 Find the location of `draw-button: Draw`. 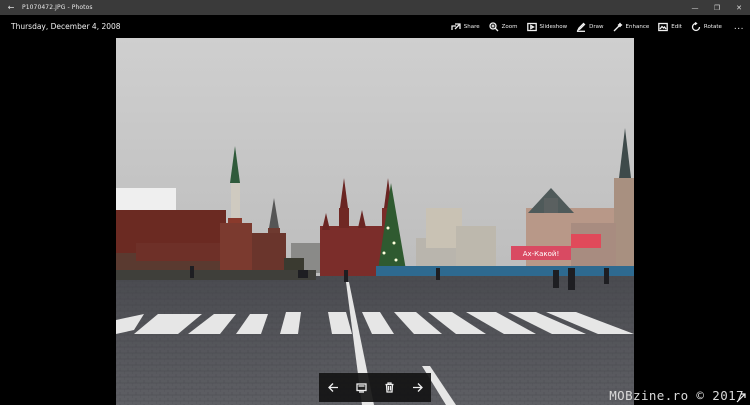

draw-button: Draw is located at coordinates (590, 27).